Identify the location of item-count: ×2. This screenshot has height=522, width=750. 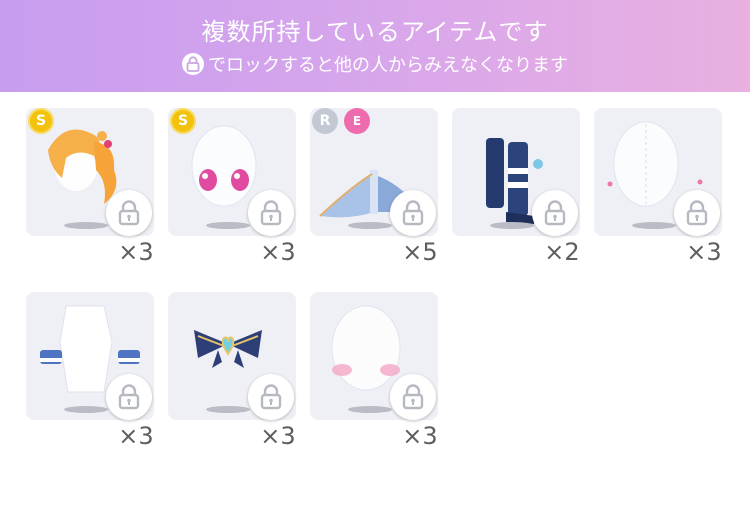
(562, 252).